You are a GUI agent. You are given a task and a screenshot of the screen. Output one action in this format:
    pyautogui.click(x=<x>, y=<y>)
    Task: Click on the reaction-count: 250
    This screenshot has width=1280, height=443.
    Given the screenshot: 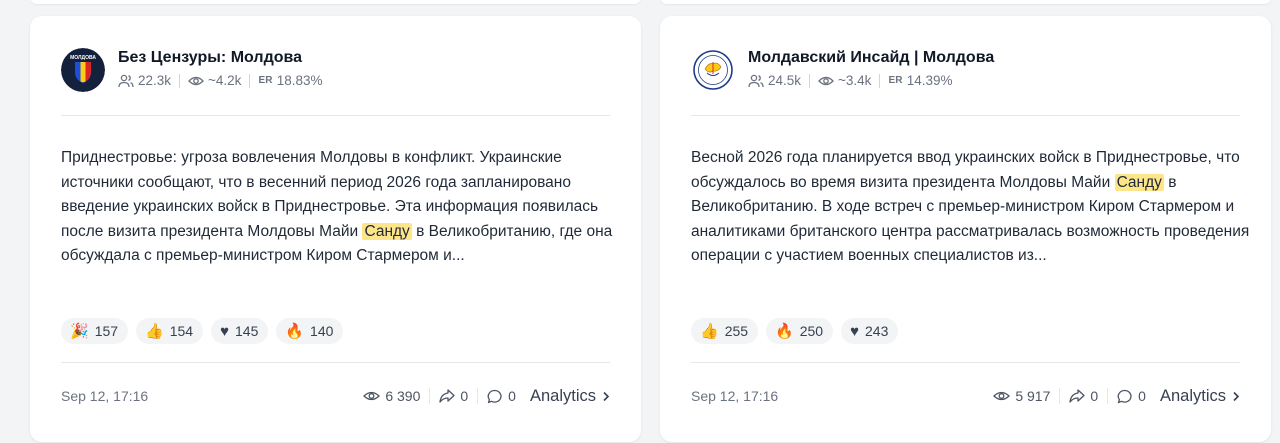 What is the action you would take?
    pyautogui.click(x=811, y=331)
    